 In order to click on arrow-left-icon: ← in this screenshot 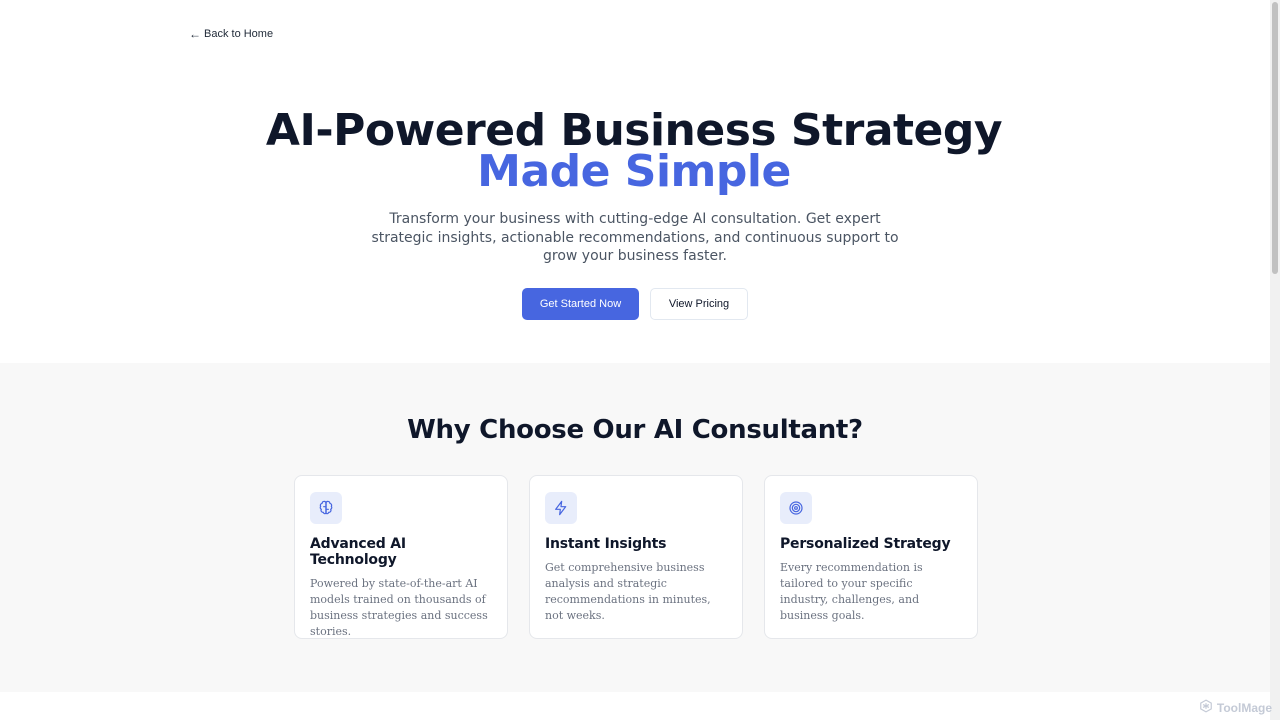, I will do `click(195, 34)`.